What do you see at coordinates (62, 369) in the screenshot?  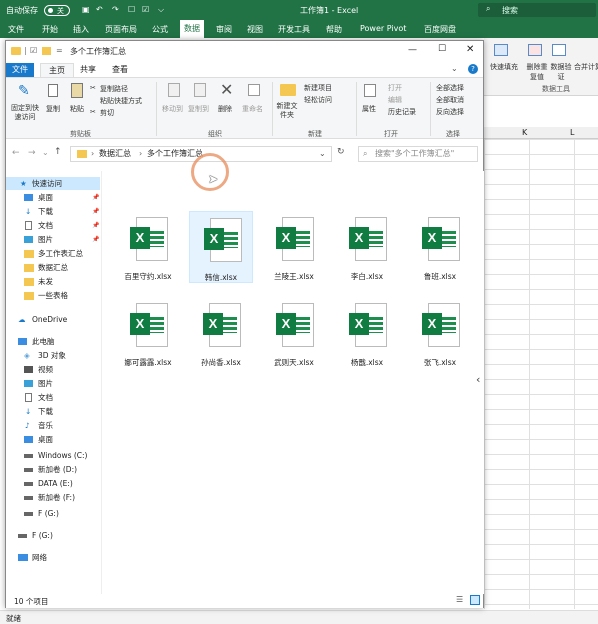 I see `nav-videos: 视频` at bounding box center [62, 369].